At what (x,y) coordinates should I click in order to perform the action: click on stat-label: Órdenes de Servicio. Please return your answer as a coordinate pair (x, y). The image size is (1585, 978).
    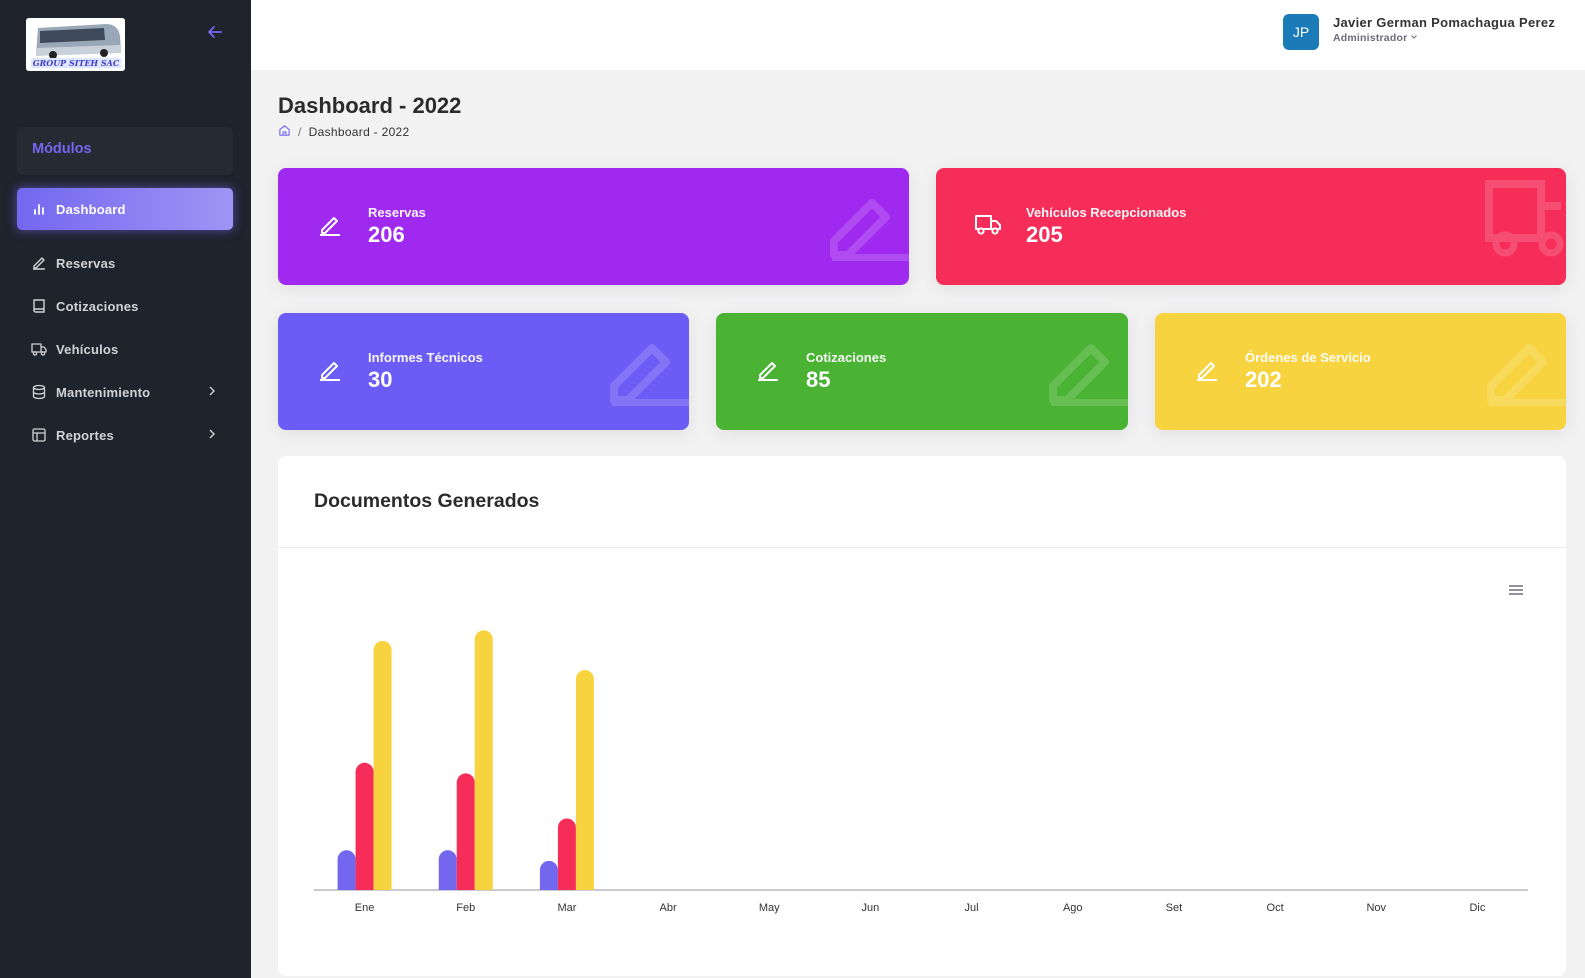
    Looking at the image, I should click on (1308, 357).